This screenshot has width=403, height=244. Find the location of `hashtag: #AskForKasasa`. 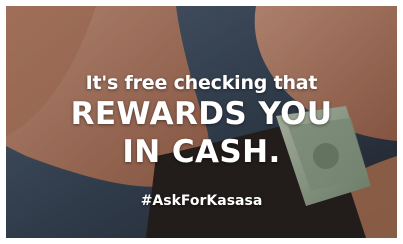

hashtag: #AskForKasasa is located at coordinates (201, 201).